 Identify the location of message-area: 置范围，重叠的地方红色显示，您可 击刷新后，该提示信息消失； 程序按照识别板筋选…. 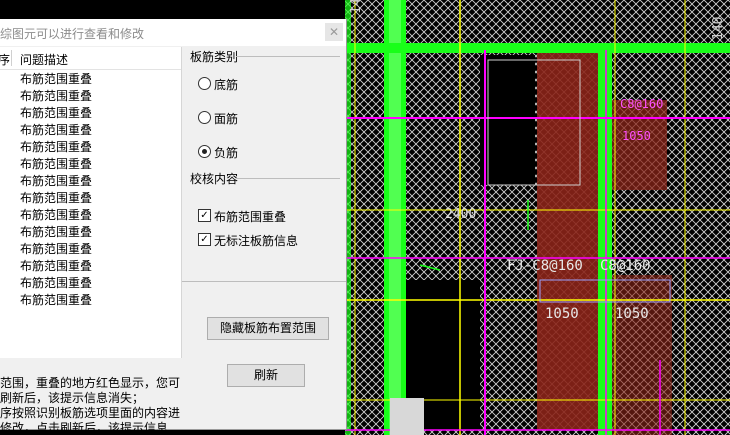
(90, 403).